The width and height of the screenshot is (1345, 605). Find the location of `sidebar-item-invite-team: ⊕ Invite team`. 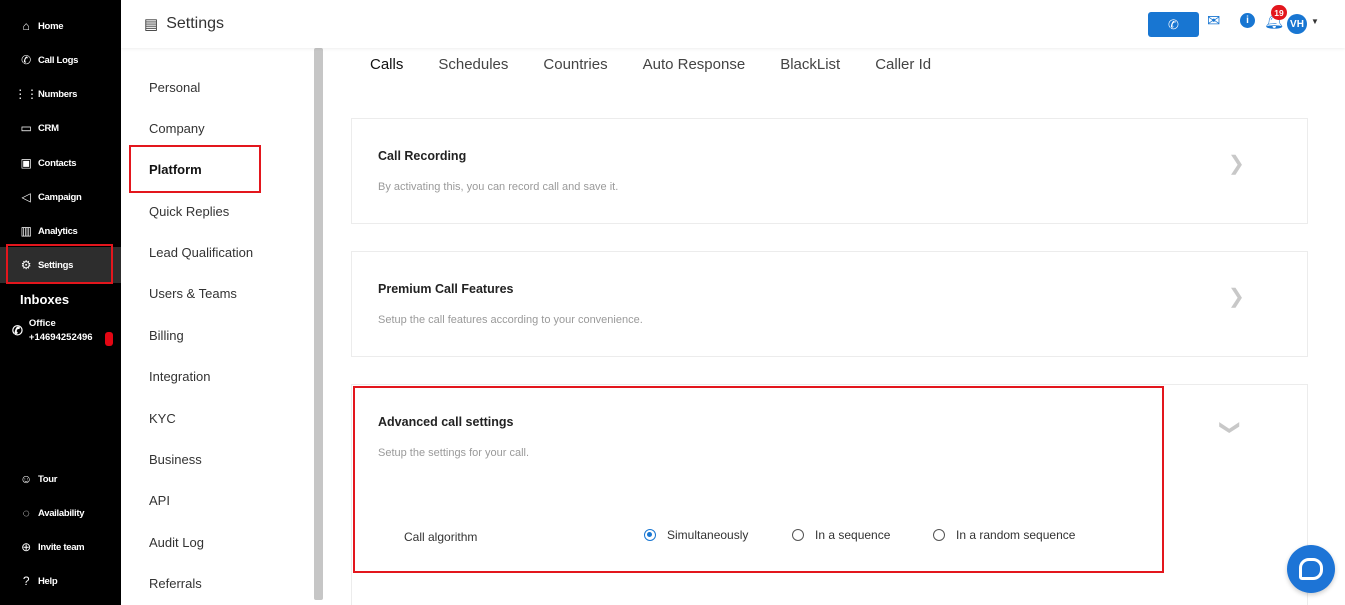

sidebar-item-invite-team: ⊕ Invite team is located at coordinates (60, 547).